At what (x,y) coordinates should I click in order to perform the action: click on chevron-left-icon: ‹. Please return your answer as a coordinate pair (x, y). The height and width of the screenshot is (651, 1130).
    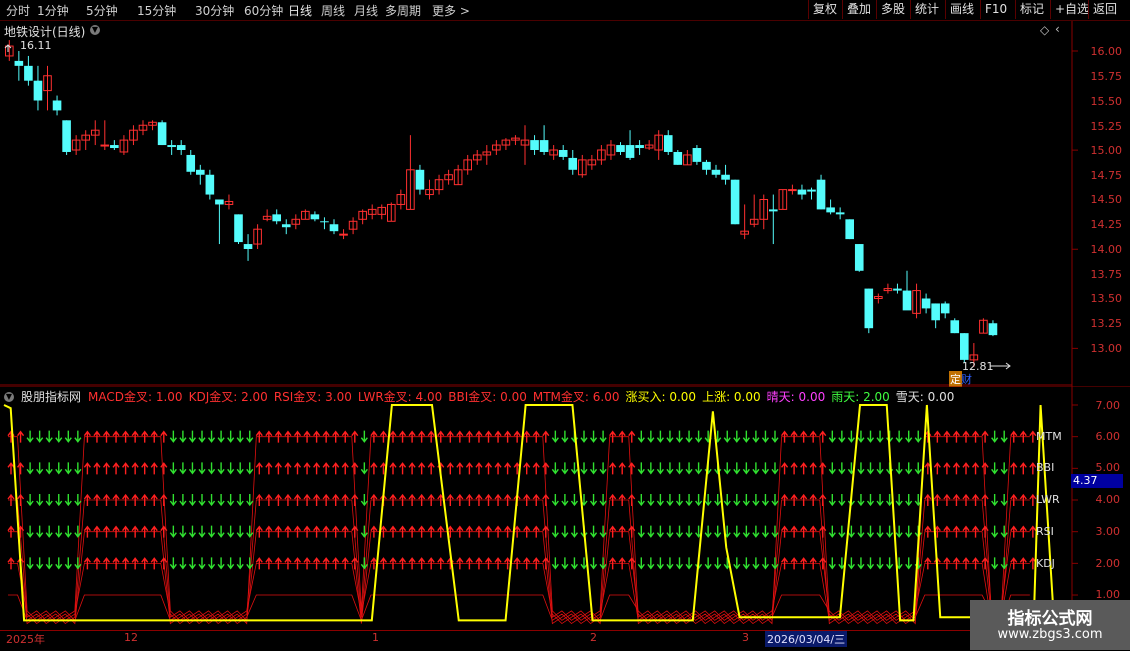
    Looking at the image, I should click on (1057, 29).